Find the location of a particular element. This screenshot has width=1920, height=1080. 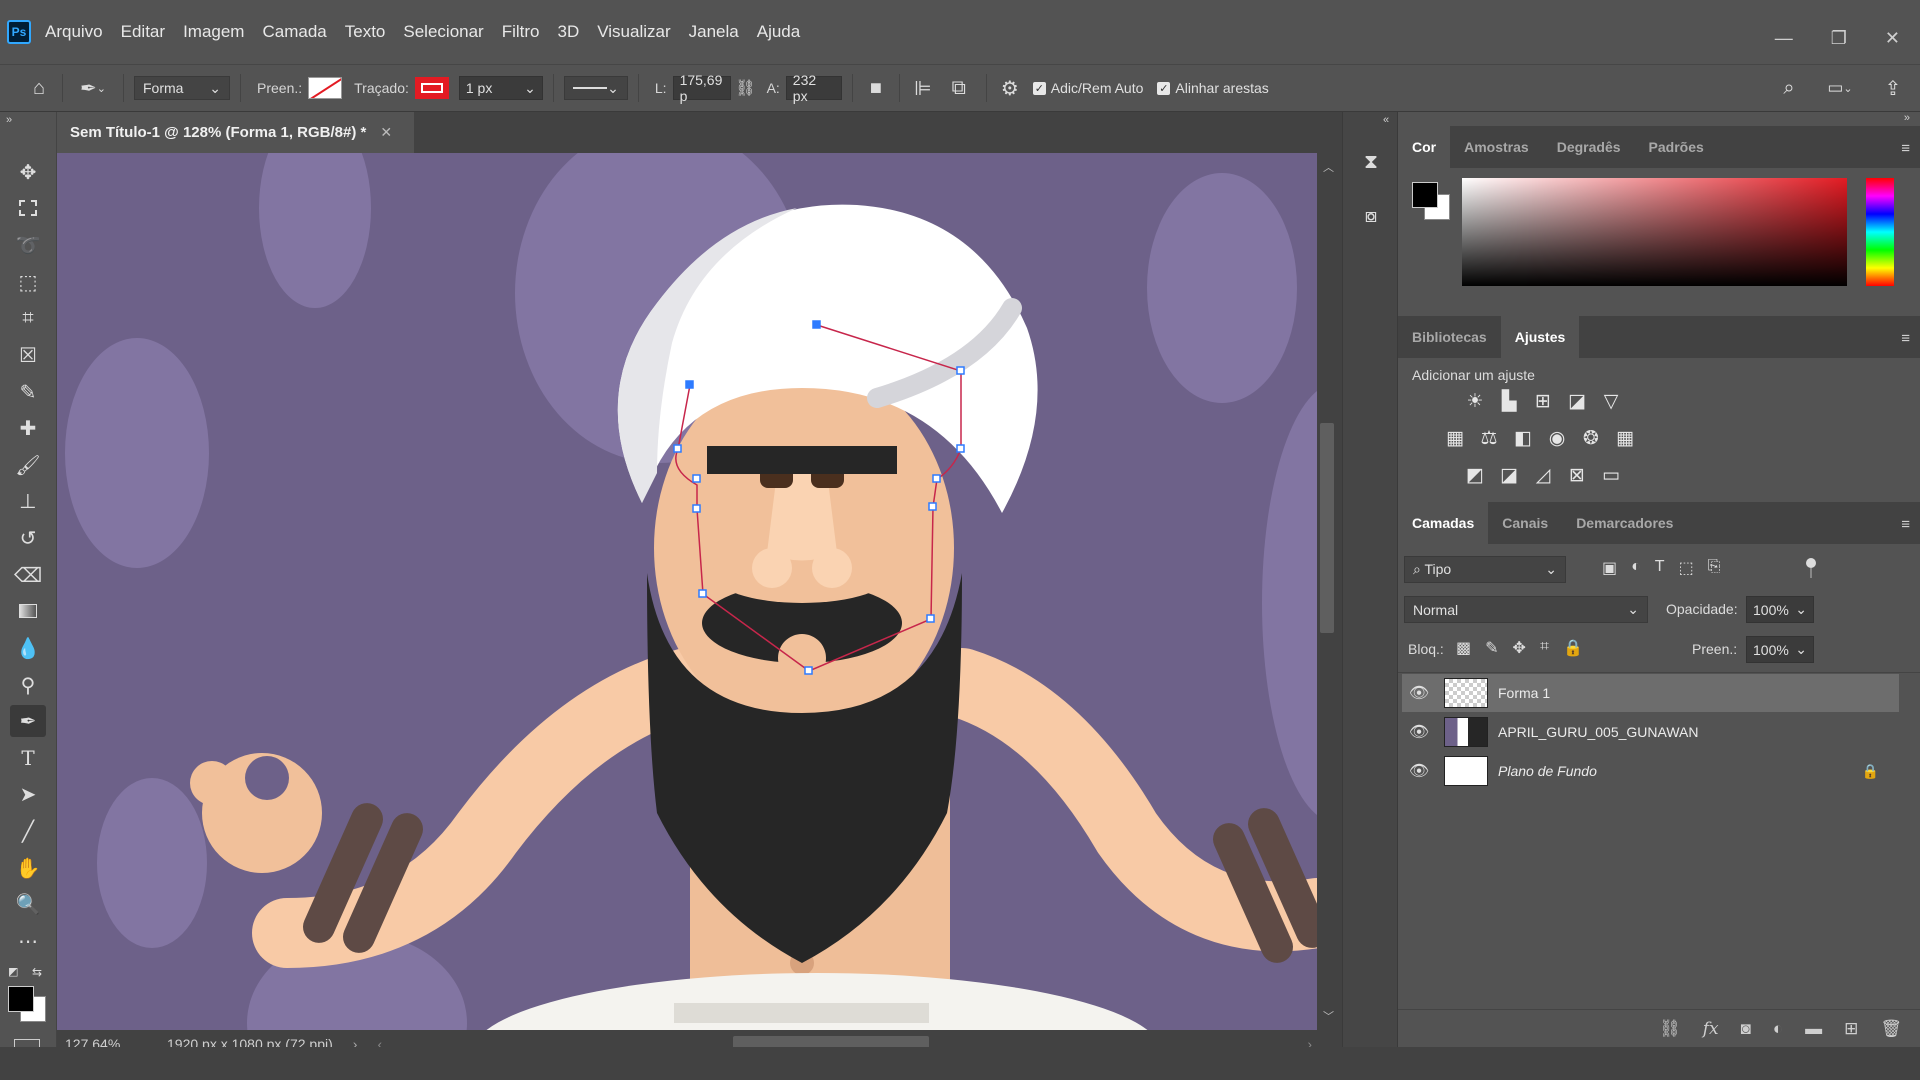

menu-janela: Janela is located at coordinates (714, 32).